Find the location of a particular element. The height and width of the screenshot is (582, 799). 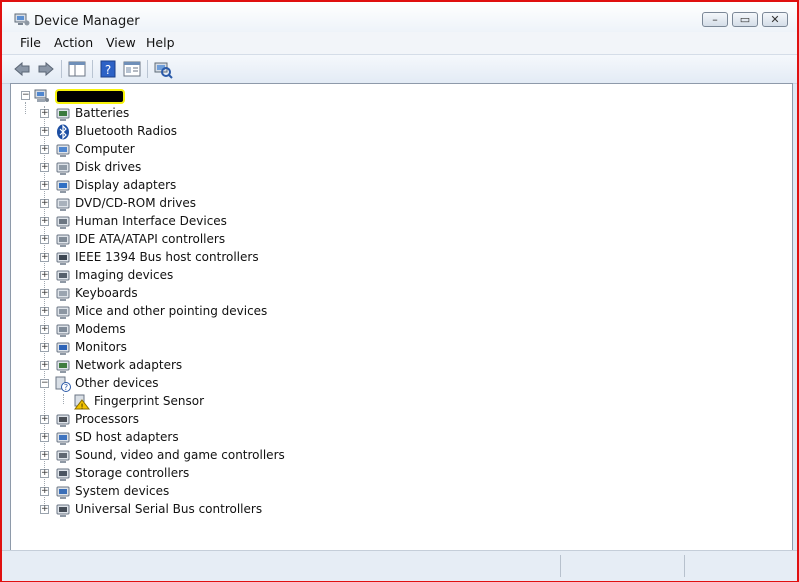

tree-category: + Processors is located at coordinates (221, 420).